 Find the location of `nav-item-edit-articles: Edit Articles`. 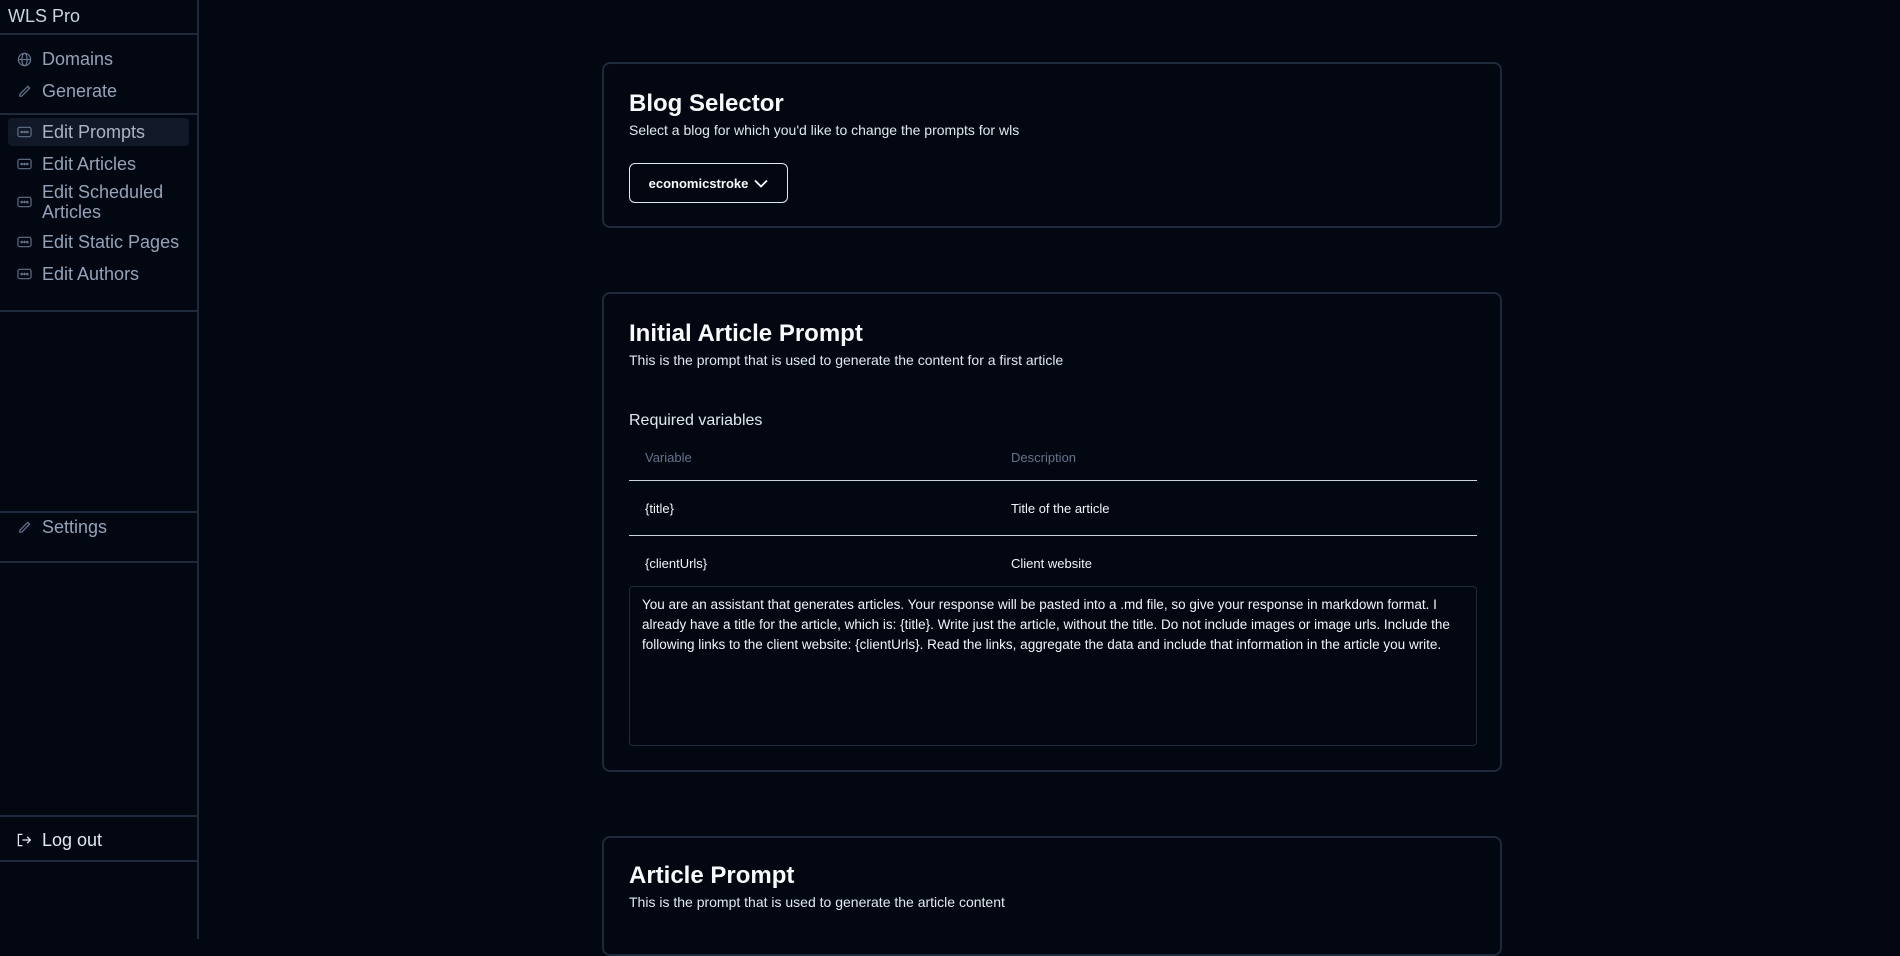

nav-item-edit-articles: Edit Articles is located at coordinates (98, 164).